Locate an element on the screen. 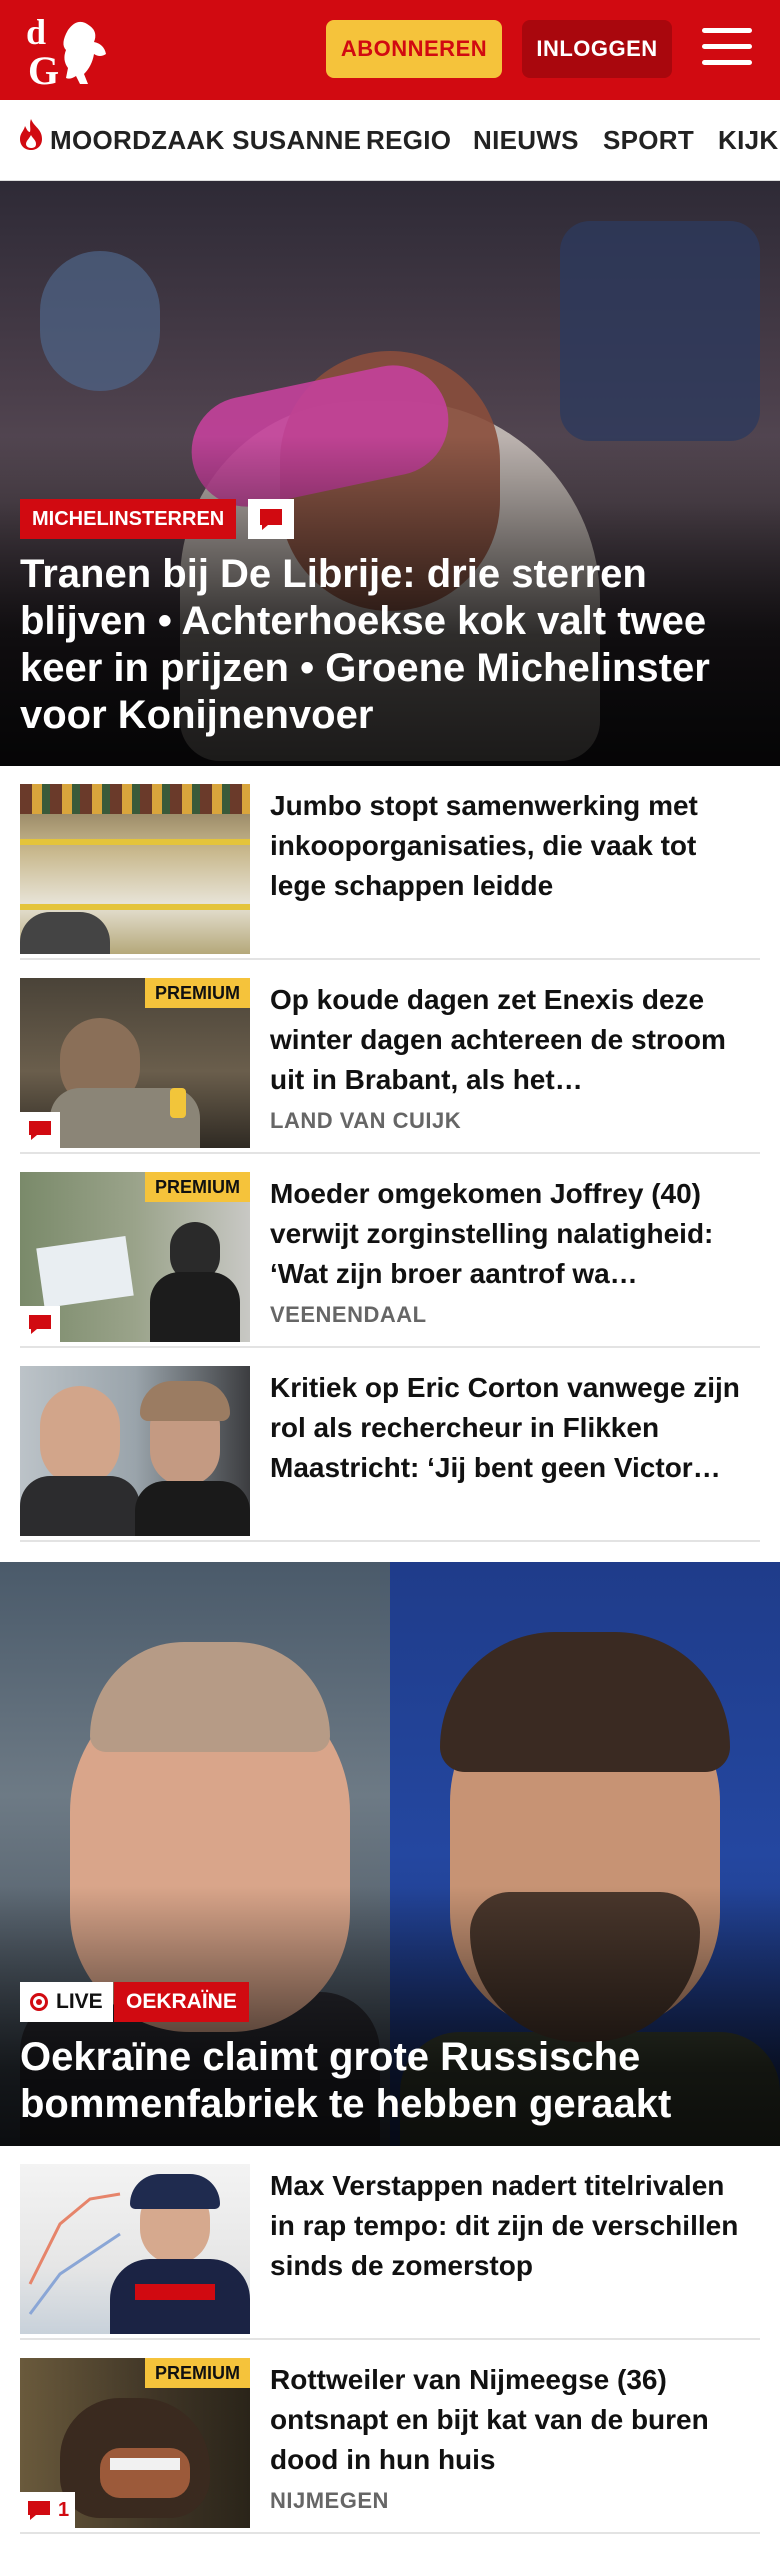  nav-item-nieuws: NIEUWS is located at coordinates (526, 140).